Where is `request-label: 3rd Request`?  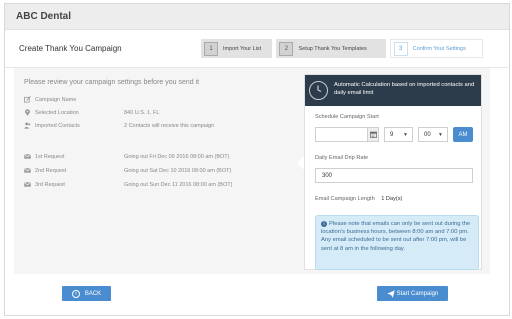 request-label: 3rd Request is located at coordinates (50, 184).